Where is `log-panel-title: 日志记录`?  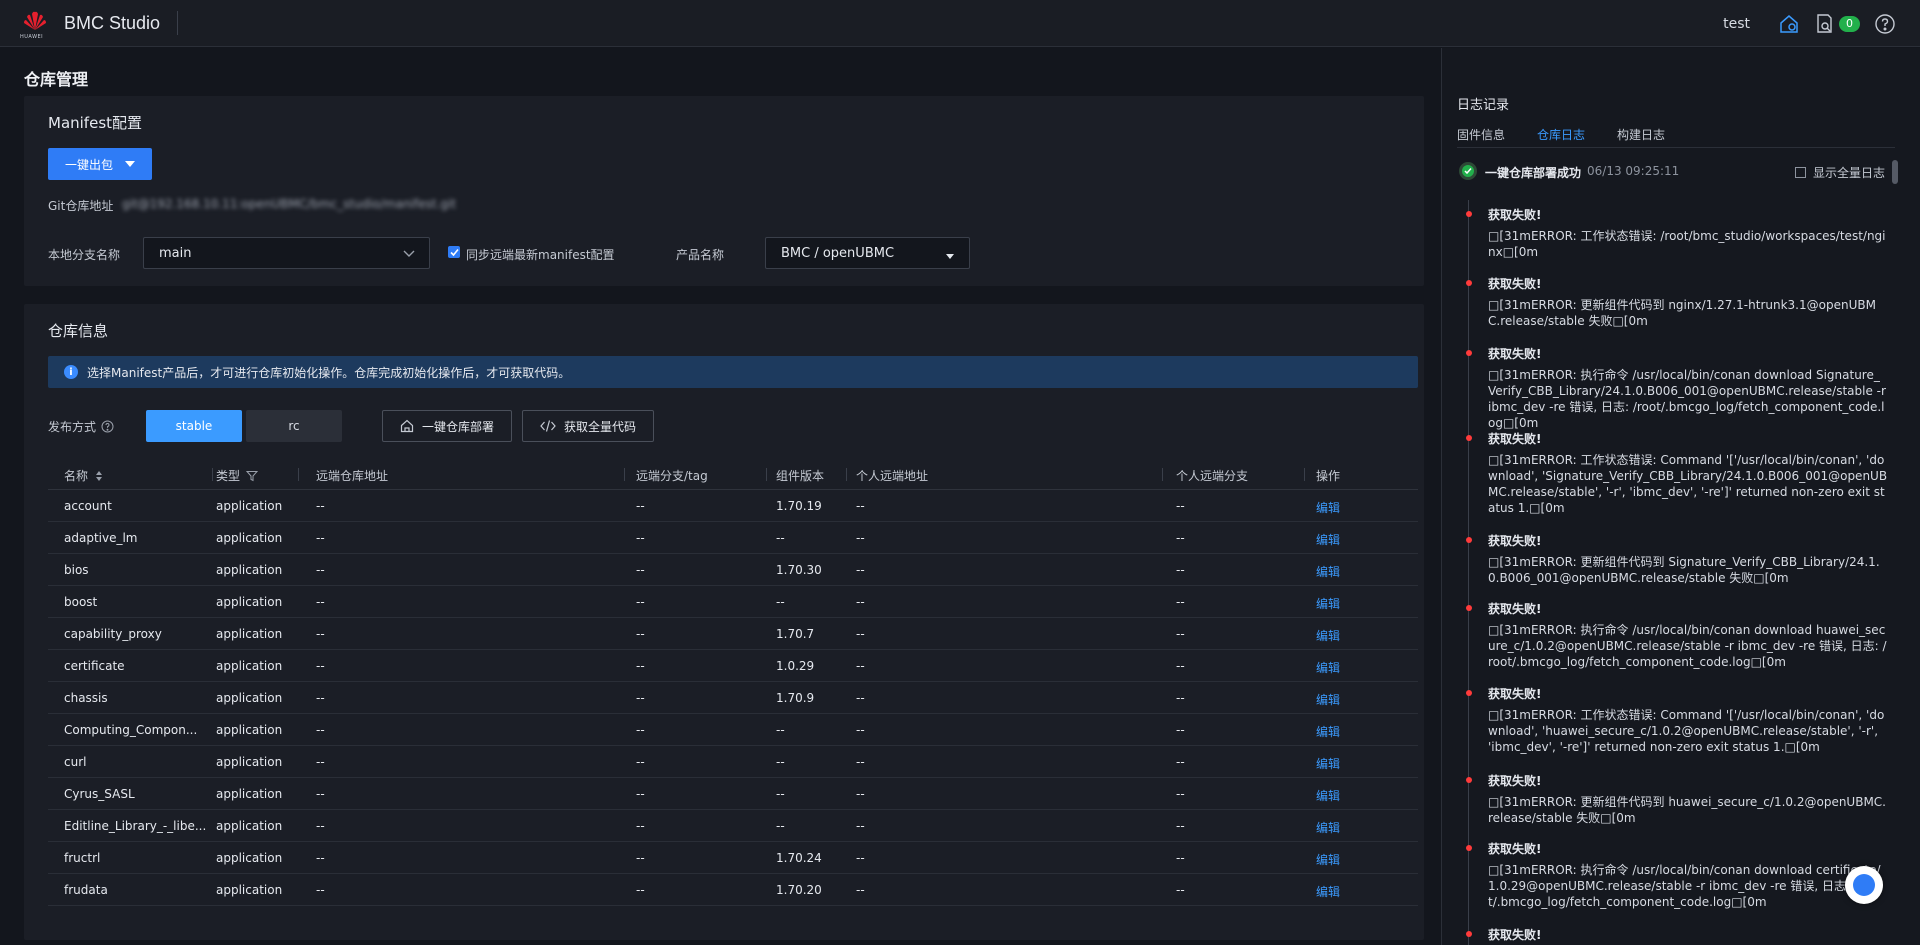 log-panel-title: 日志记录 is located at coordinates (1483, 105).